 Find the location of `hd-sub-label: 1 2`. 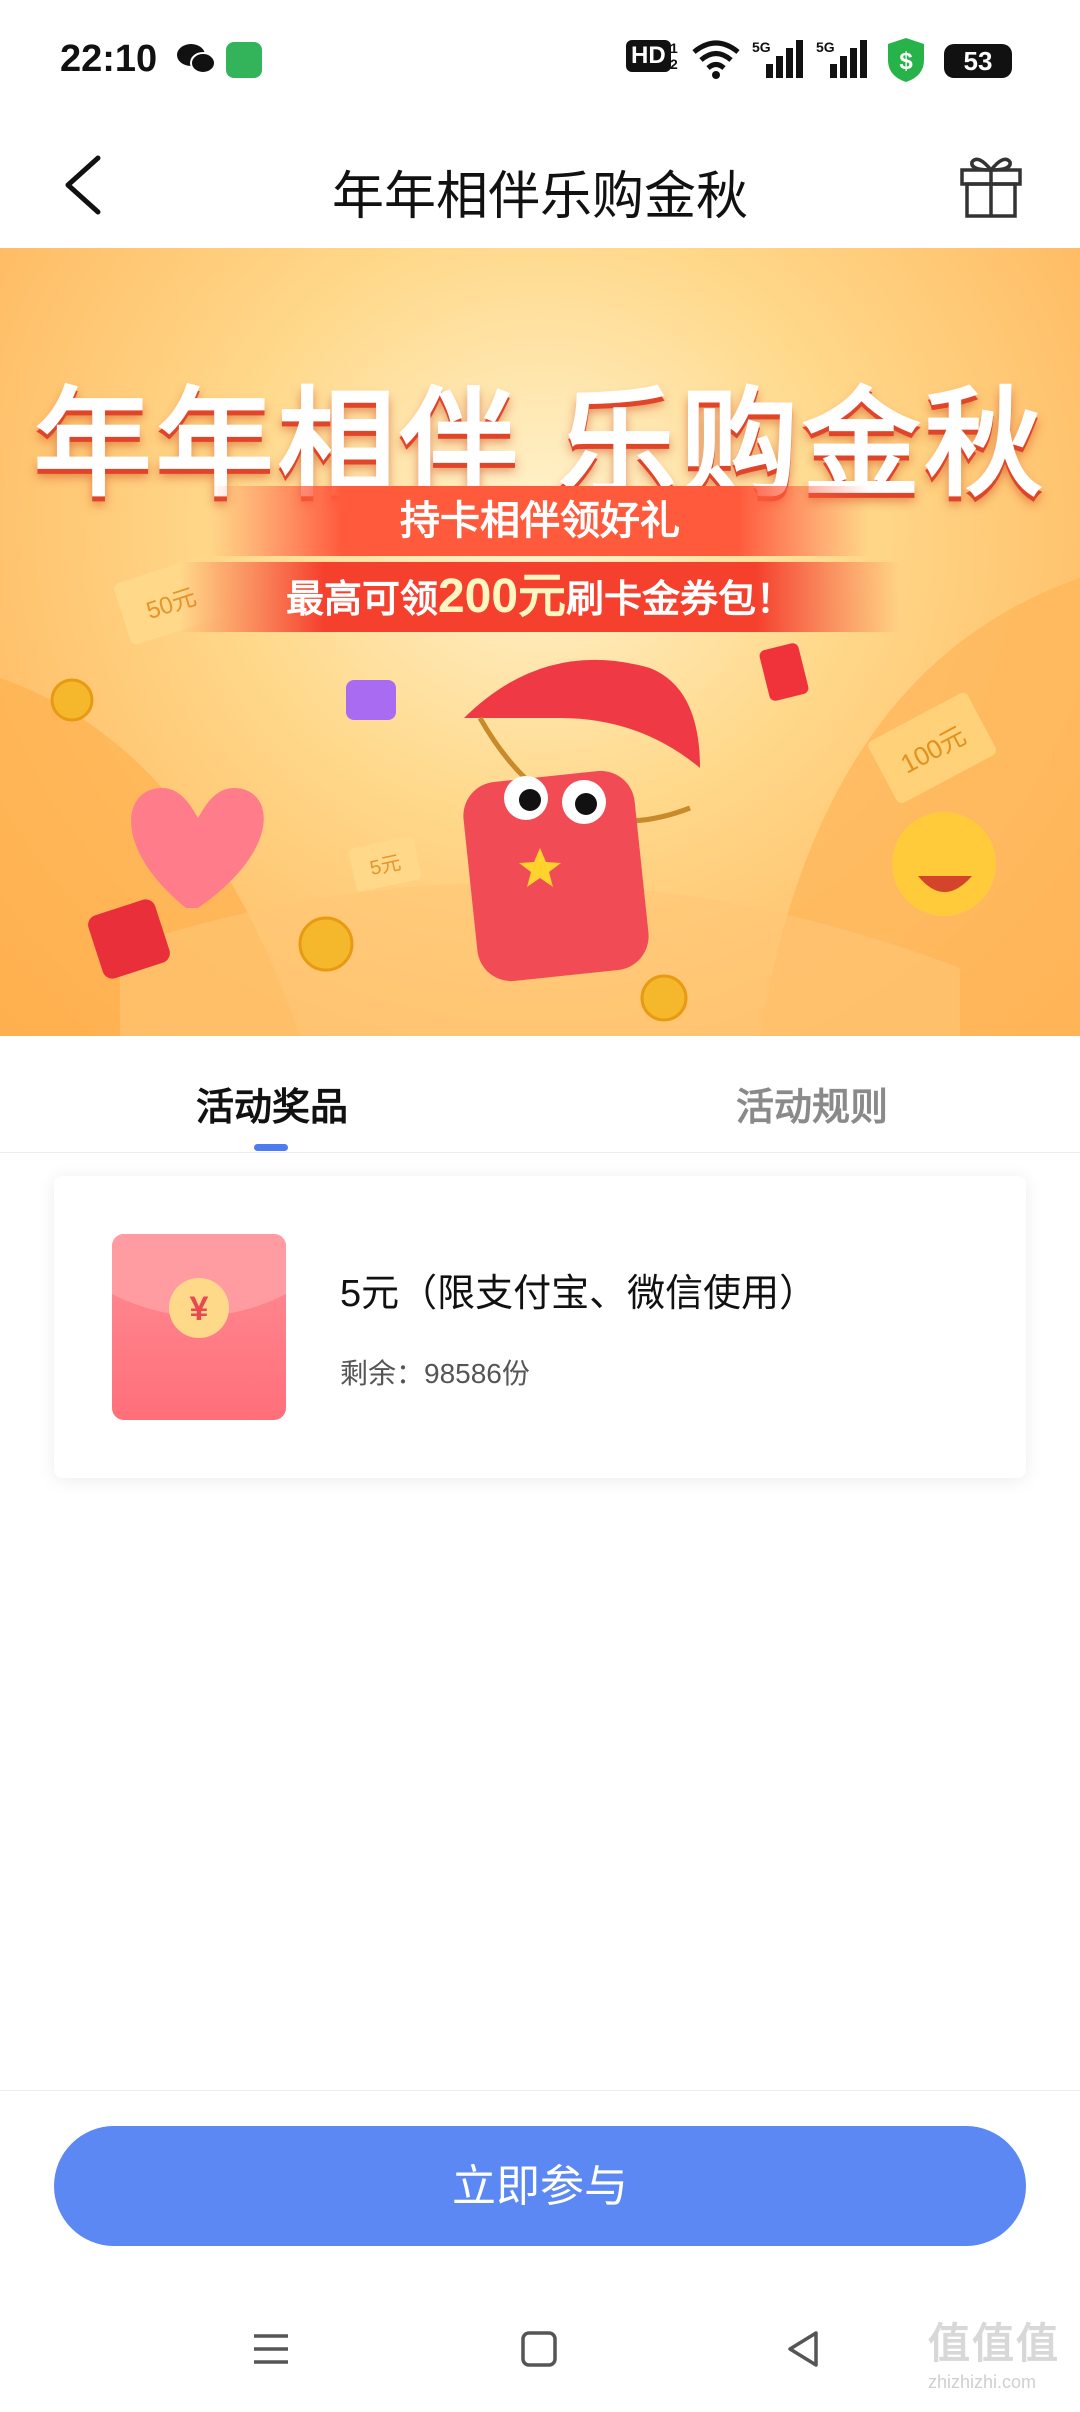

hd-sub-label: 1 2 is located at coordinates (674, 56).